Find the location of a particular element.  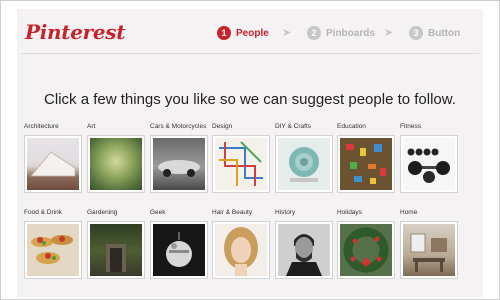

category-label: Design is located at coordinates (222, 126).